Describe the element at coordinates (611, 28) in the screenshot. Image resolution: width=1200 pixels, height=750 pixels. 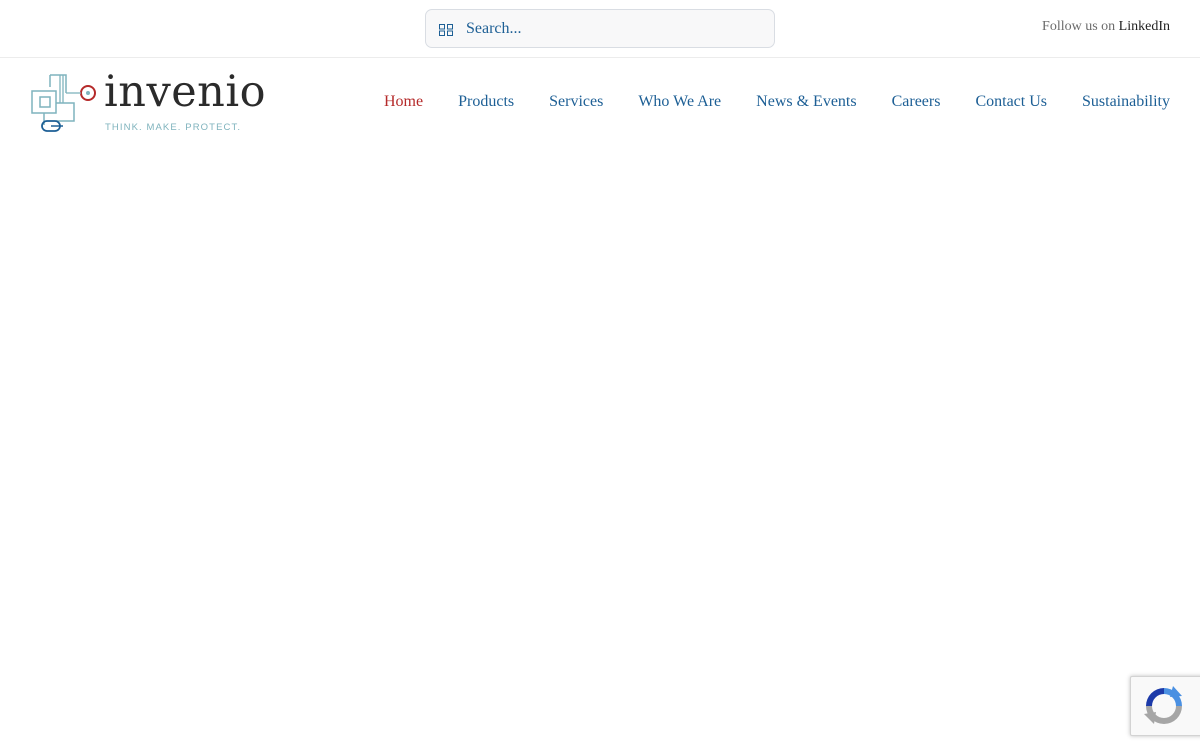
I see `search-input` at that location.